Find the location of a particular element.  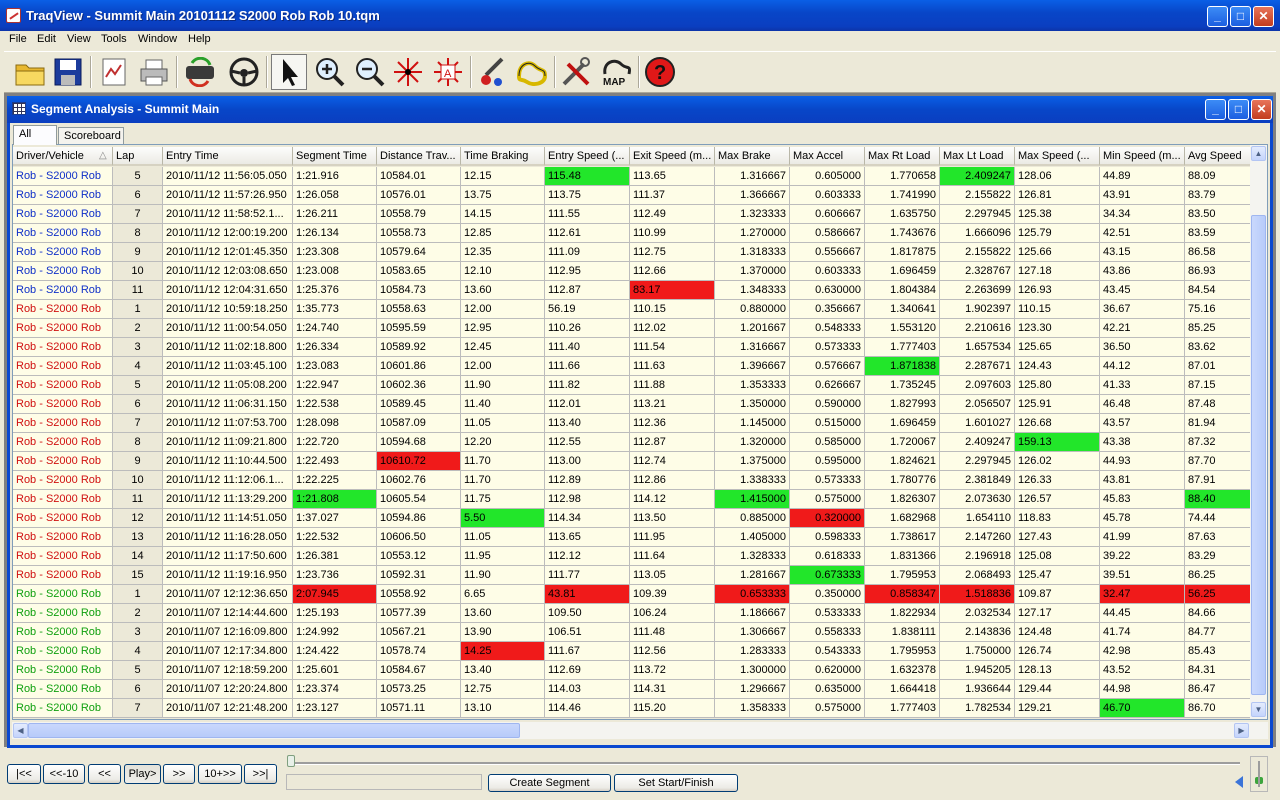

table-cell: 0.558333 is located at coordinates (827, 632).